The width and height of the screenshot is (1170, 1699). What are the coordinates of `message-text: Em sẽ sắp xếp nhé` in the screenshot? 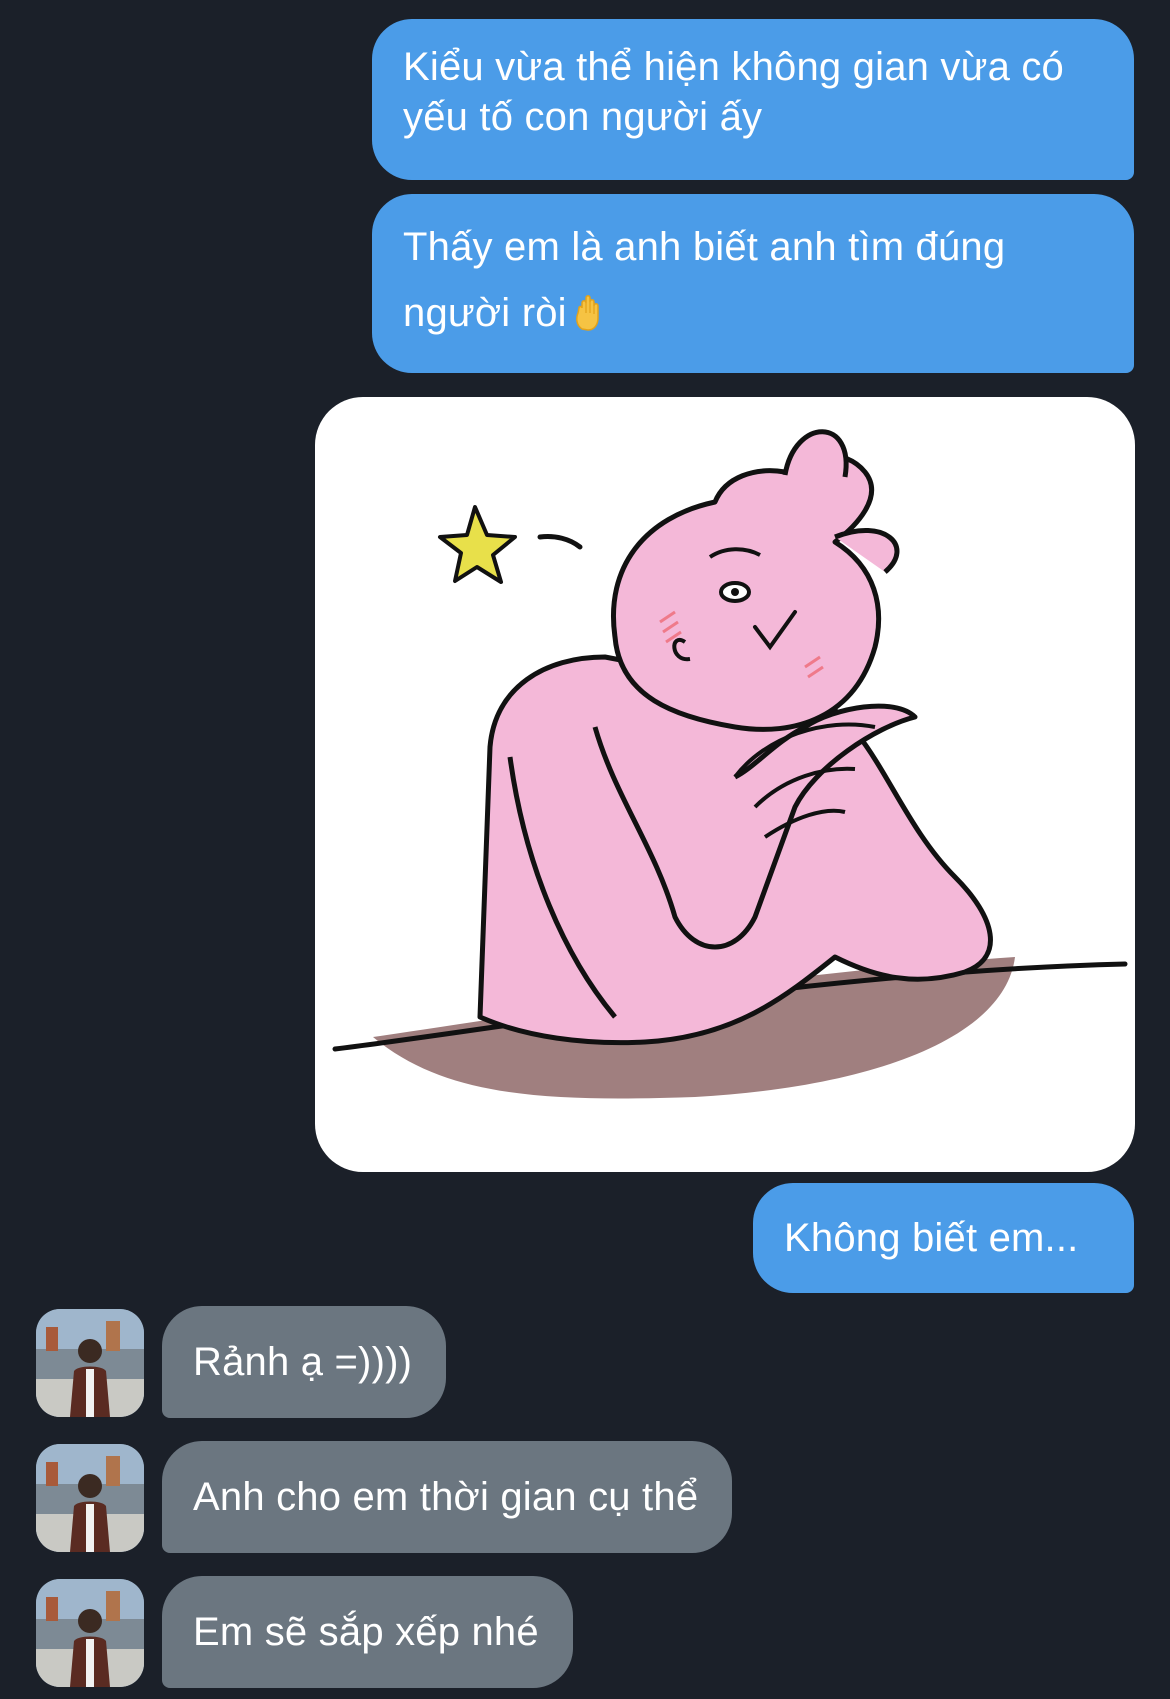 It's located at (366, 1632).